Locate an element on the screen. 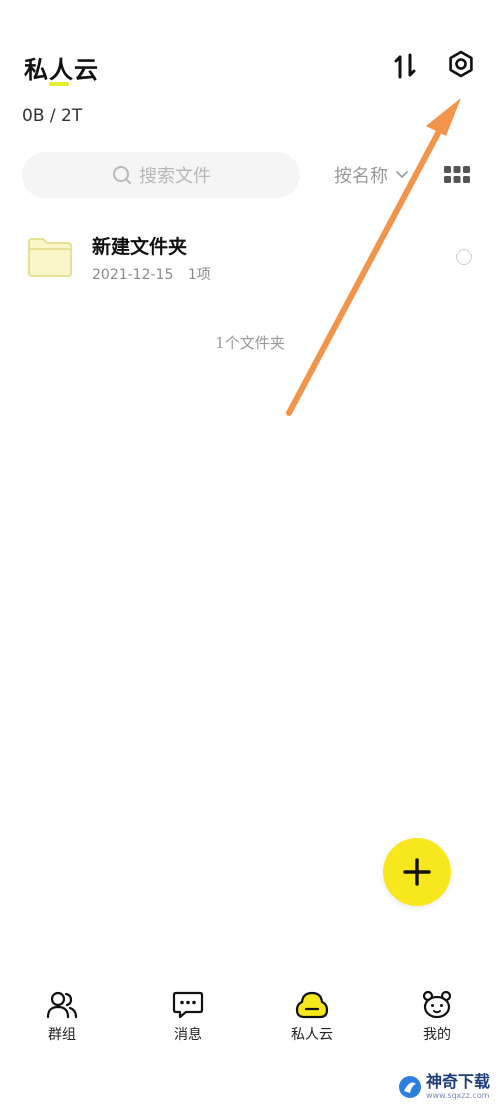 The height and width of the screenshot is (1111, 500). search-placeholder: 搜索文件 is located at coordinates (175, 176).